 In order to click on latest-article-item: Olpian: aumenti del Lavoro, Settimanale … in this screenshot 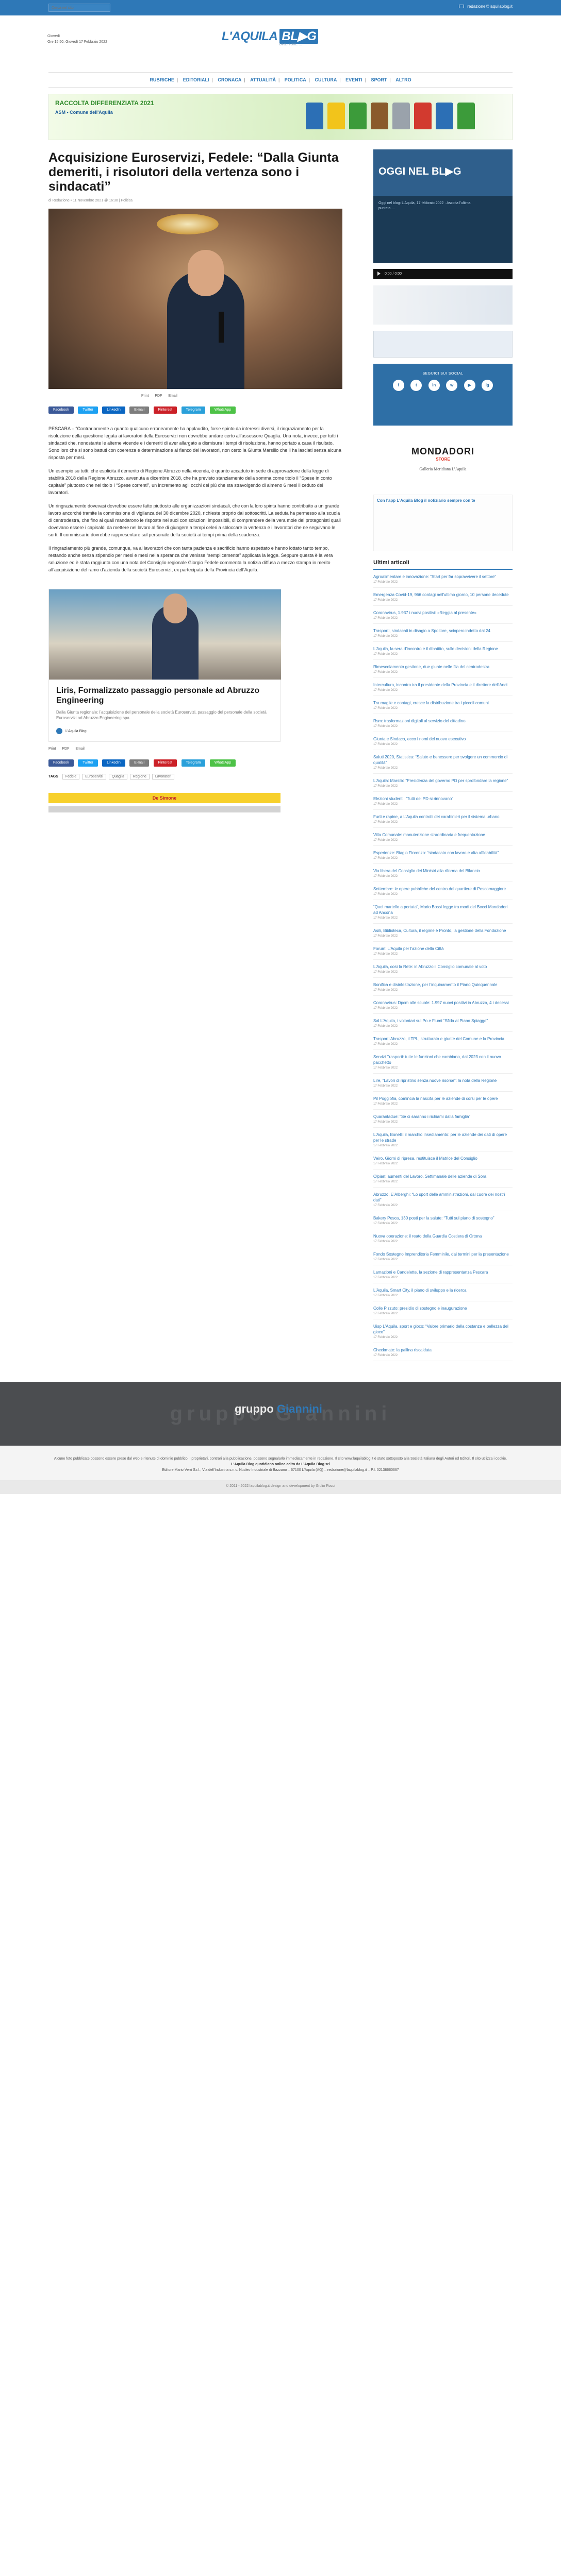, I will do `click(443, 1179)`.